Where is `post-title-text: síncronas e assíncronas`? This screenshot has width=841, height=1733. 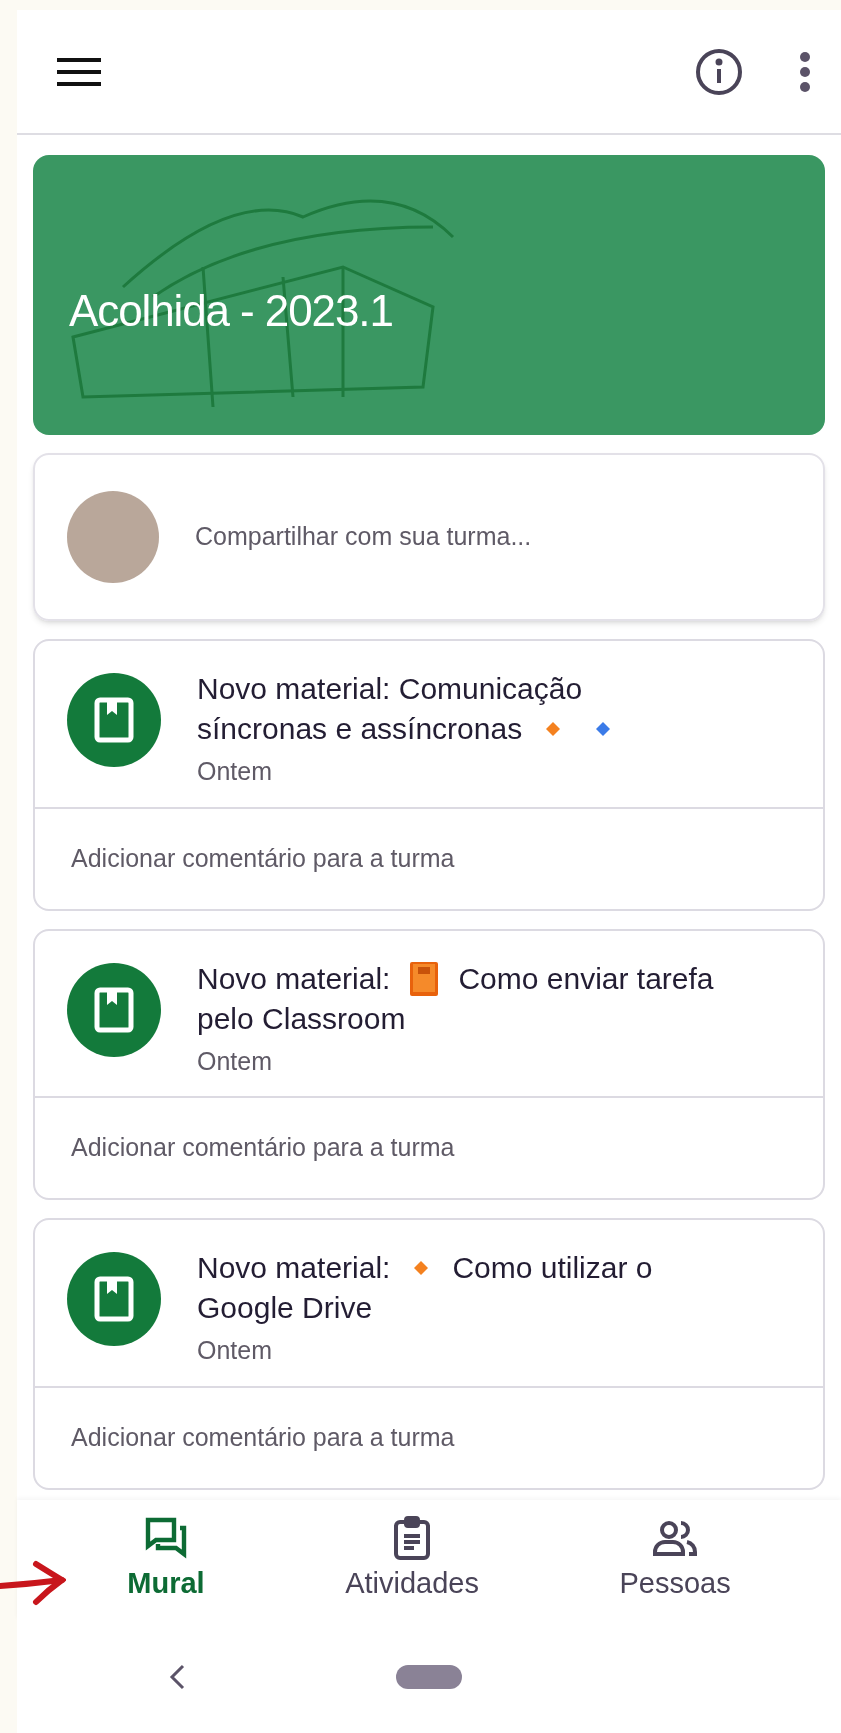
post-title-text: síncronas e assíncronas is located at coordinates (360, 729).